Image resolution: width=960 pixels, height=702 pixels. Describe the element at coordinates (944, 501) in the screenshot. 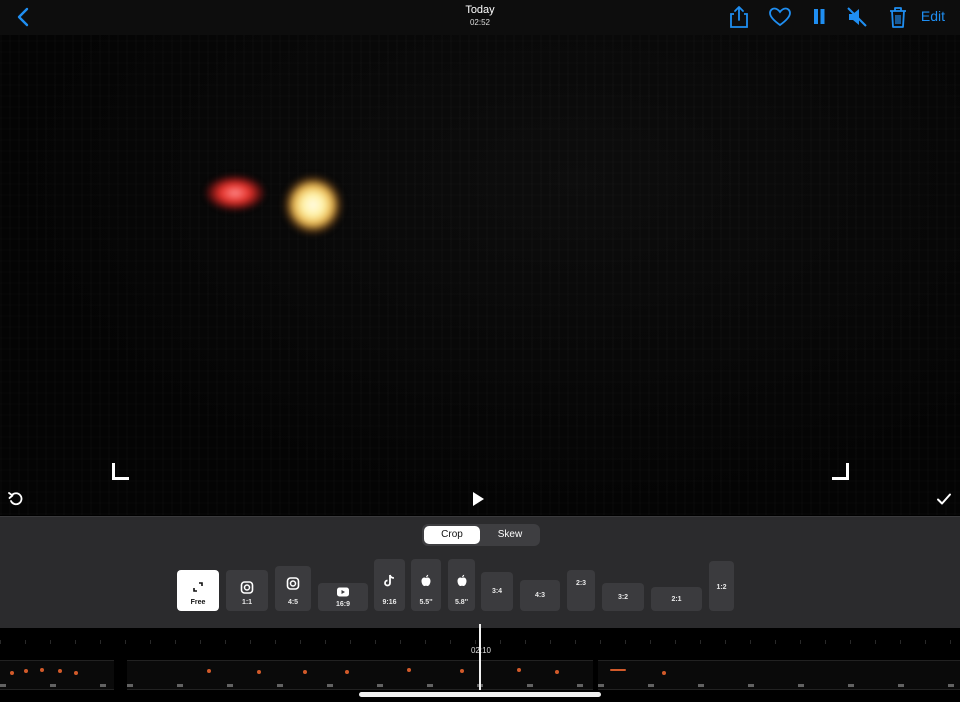

I see `checkmark-icon` at that location.